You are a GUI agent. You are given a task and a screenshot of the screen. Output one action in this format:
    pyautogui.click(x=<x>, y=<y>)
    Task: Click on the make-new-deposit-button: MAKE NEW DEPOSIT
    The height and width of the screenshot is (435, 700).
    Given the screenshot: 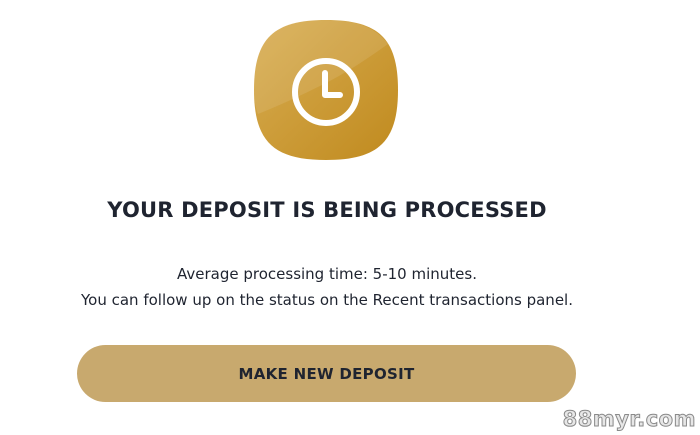 What is the action you would take?
    pyautogui.click(x=326, y=373)
    